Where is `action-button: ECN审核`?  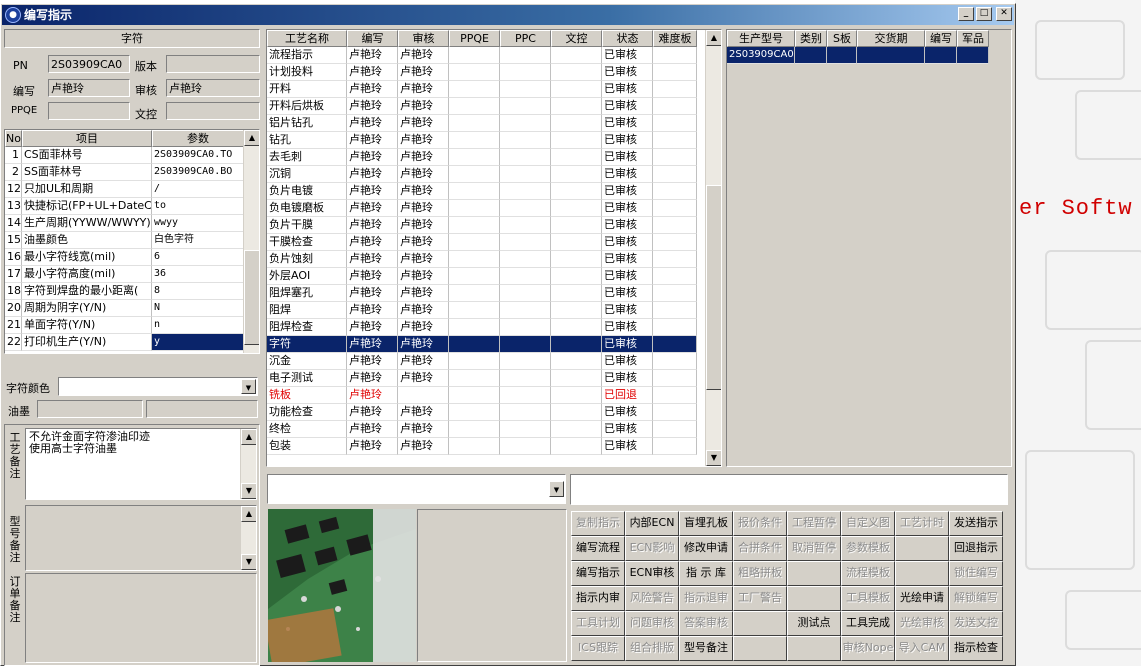 action-button: ECN审核 is located at coordinates (652, 573).